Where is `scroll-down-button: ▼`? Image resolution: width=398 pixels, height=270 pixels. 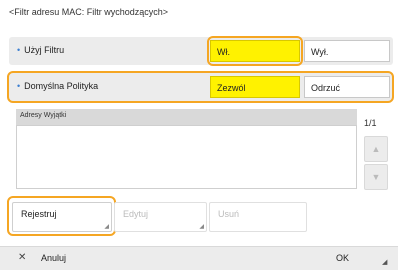 scroll-down-button: ▼ is located at coordinates (376, 177).